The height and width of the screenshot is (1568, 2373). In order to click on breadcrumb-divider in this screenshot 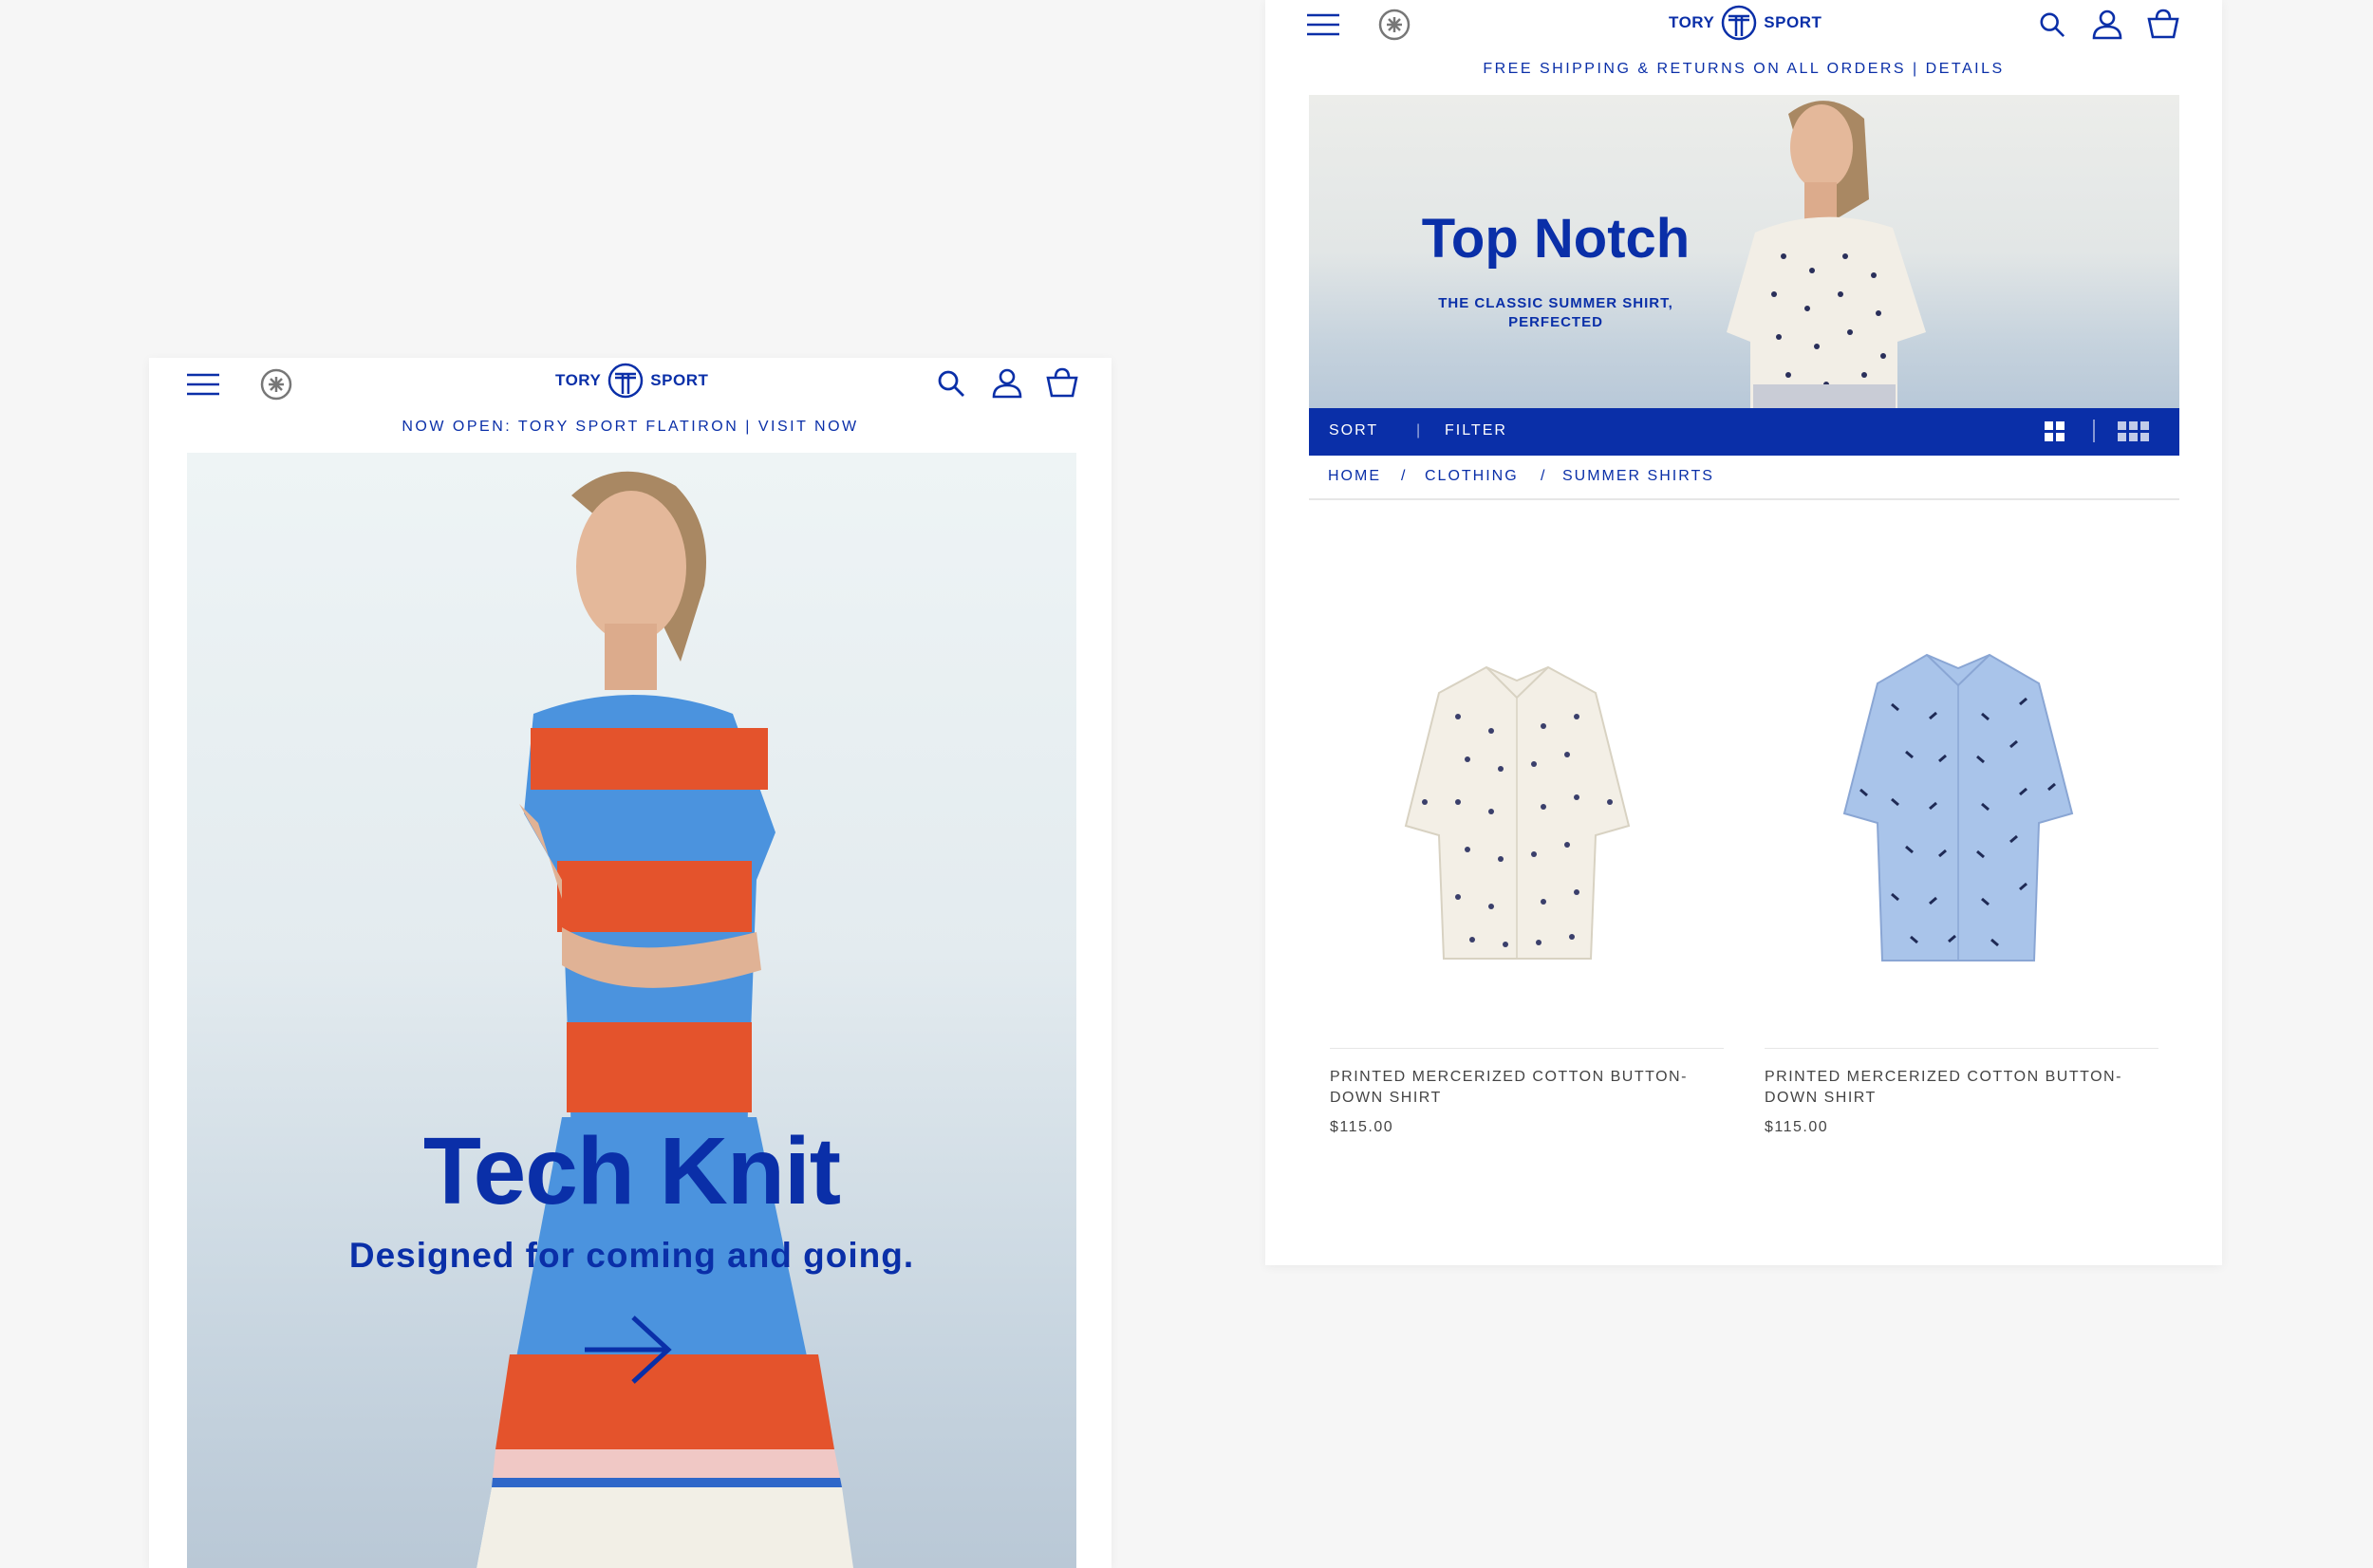, I will do `click(1744, 499)`.